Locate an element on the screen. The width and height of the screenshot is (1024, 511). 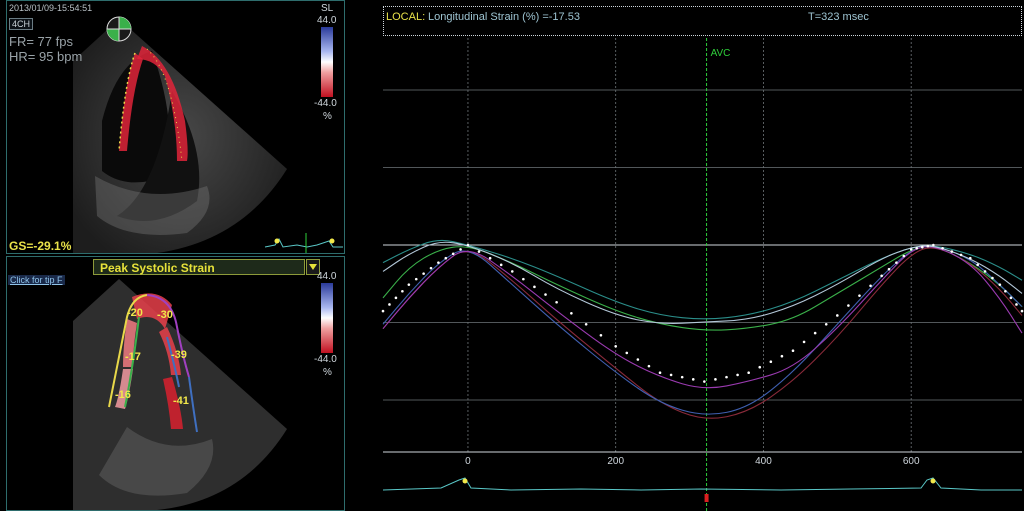
scale-unit: % is located at coordinates (327, 116).